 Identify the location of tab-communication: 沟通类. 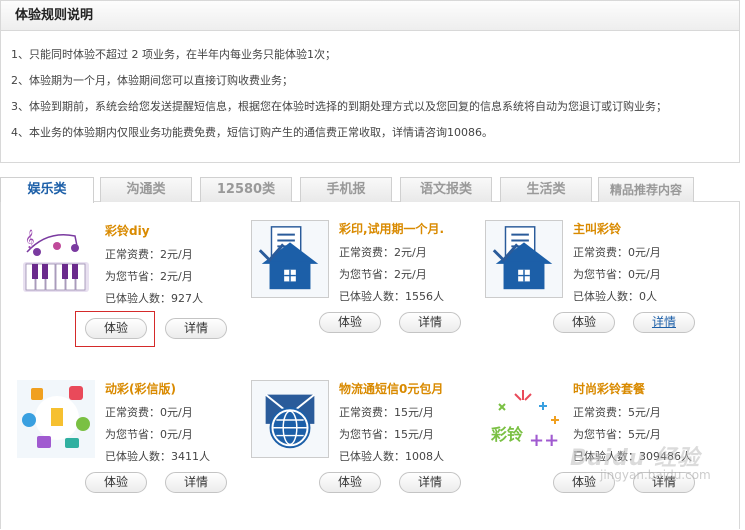
(146, 189).